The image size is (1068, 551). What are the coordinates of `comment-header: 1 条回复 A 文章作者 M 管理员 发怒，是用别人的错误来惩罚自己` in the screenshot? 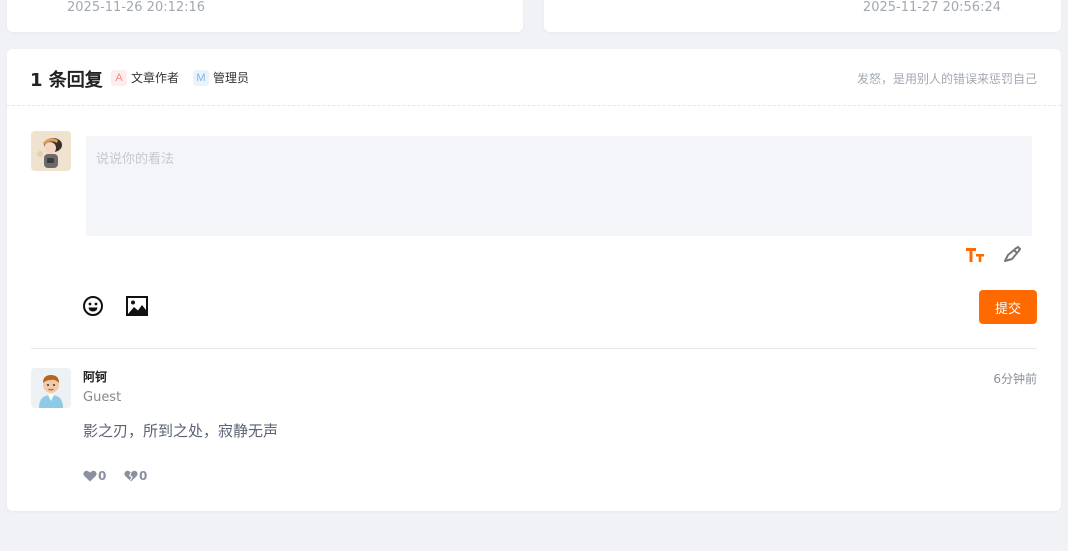 It's located at (534, 77).